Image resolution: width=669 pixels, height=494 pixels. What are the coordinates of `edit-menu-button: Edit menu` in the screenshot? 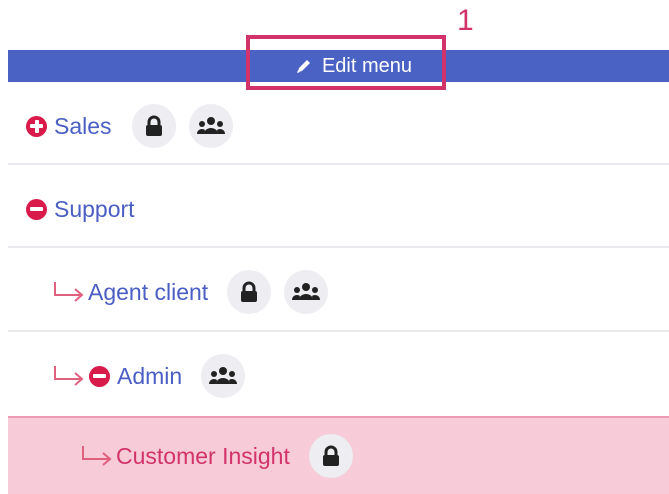 It's located at (354, 66).